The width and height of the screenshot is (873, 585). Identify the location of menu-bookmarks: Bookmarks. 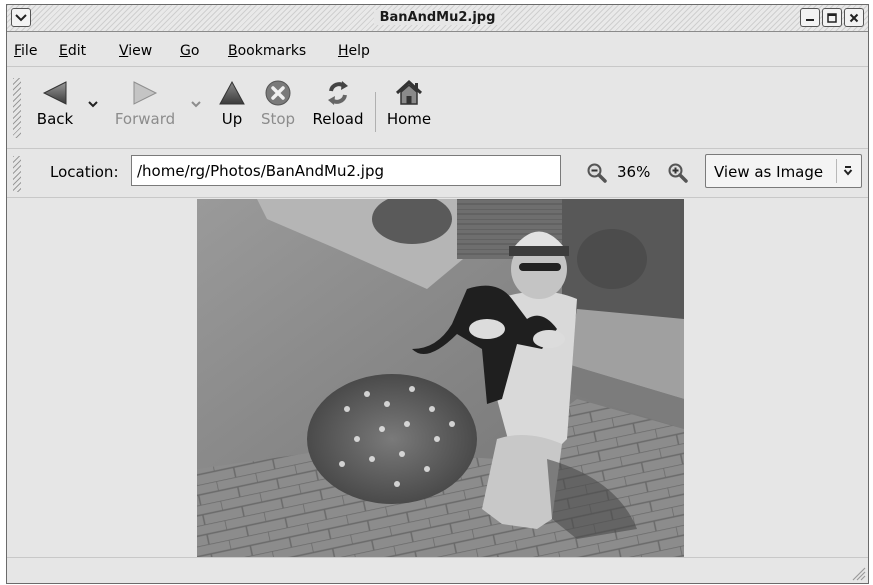
(267, 51).